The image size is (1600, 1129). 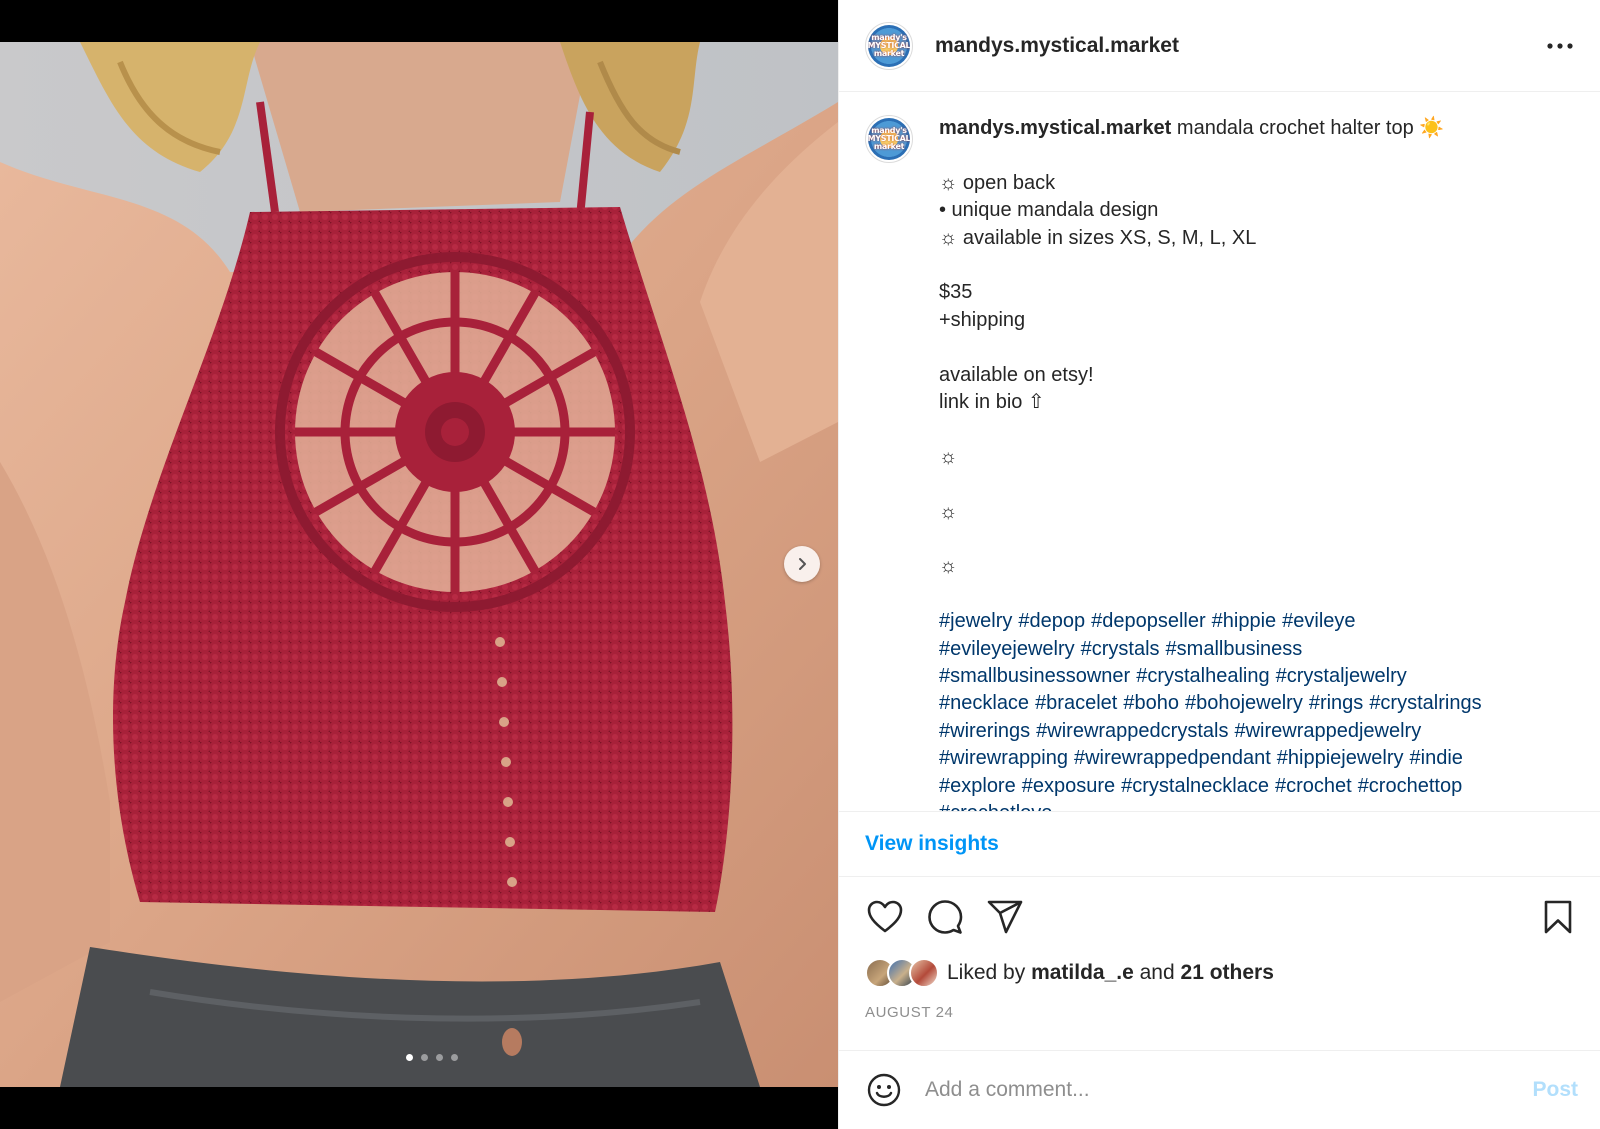 What do you see at coordinates (1340, 758) in the screenshot?
I see `hashtag-link: #hippiejewelry` at bounding box center [1340, 758].